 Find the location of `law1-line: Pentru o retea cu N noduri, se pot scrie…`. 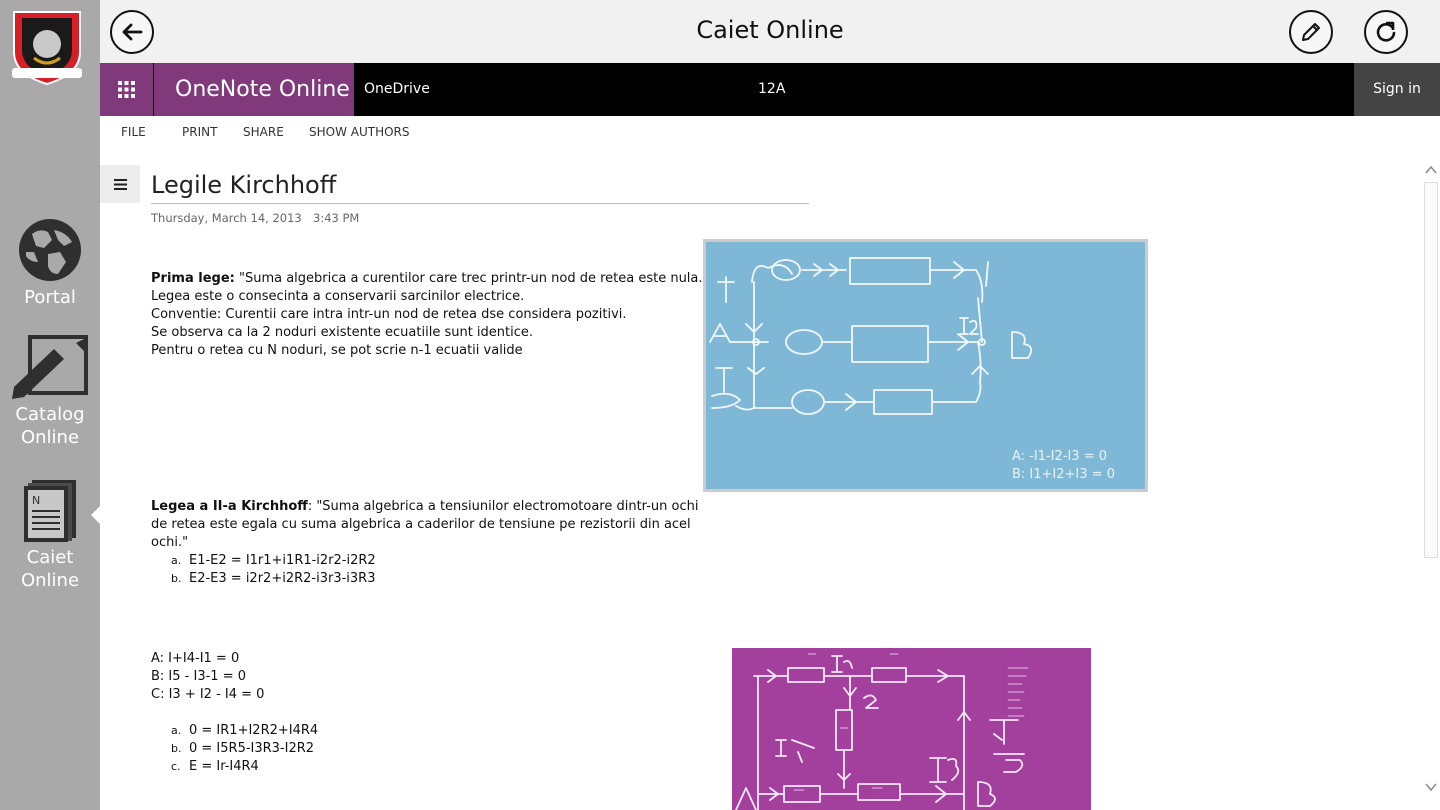

law1-line: Pentru o retea cu N noduri, se pot scrie… is located at coordinates (337, 350).